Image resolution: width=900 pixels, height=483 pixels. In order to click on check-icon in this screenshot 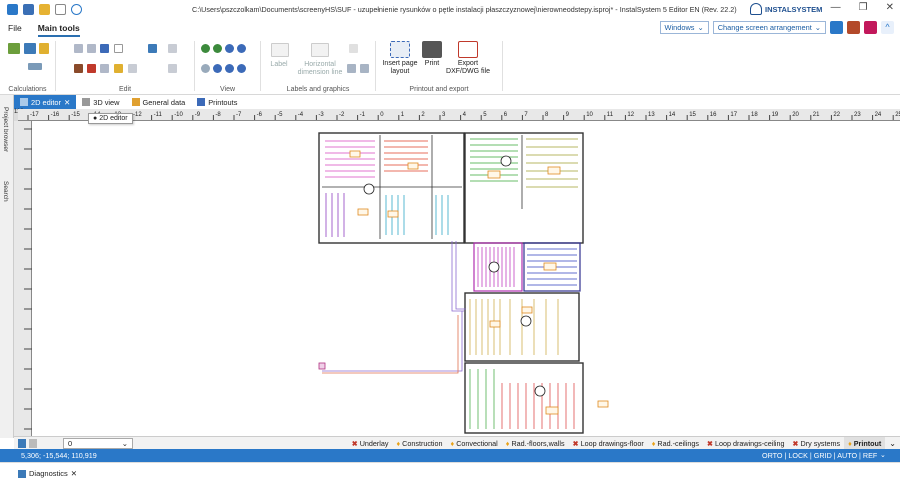, I will do `click(35, 66)`.